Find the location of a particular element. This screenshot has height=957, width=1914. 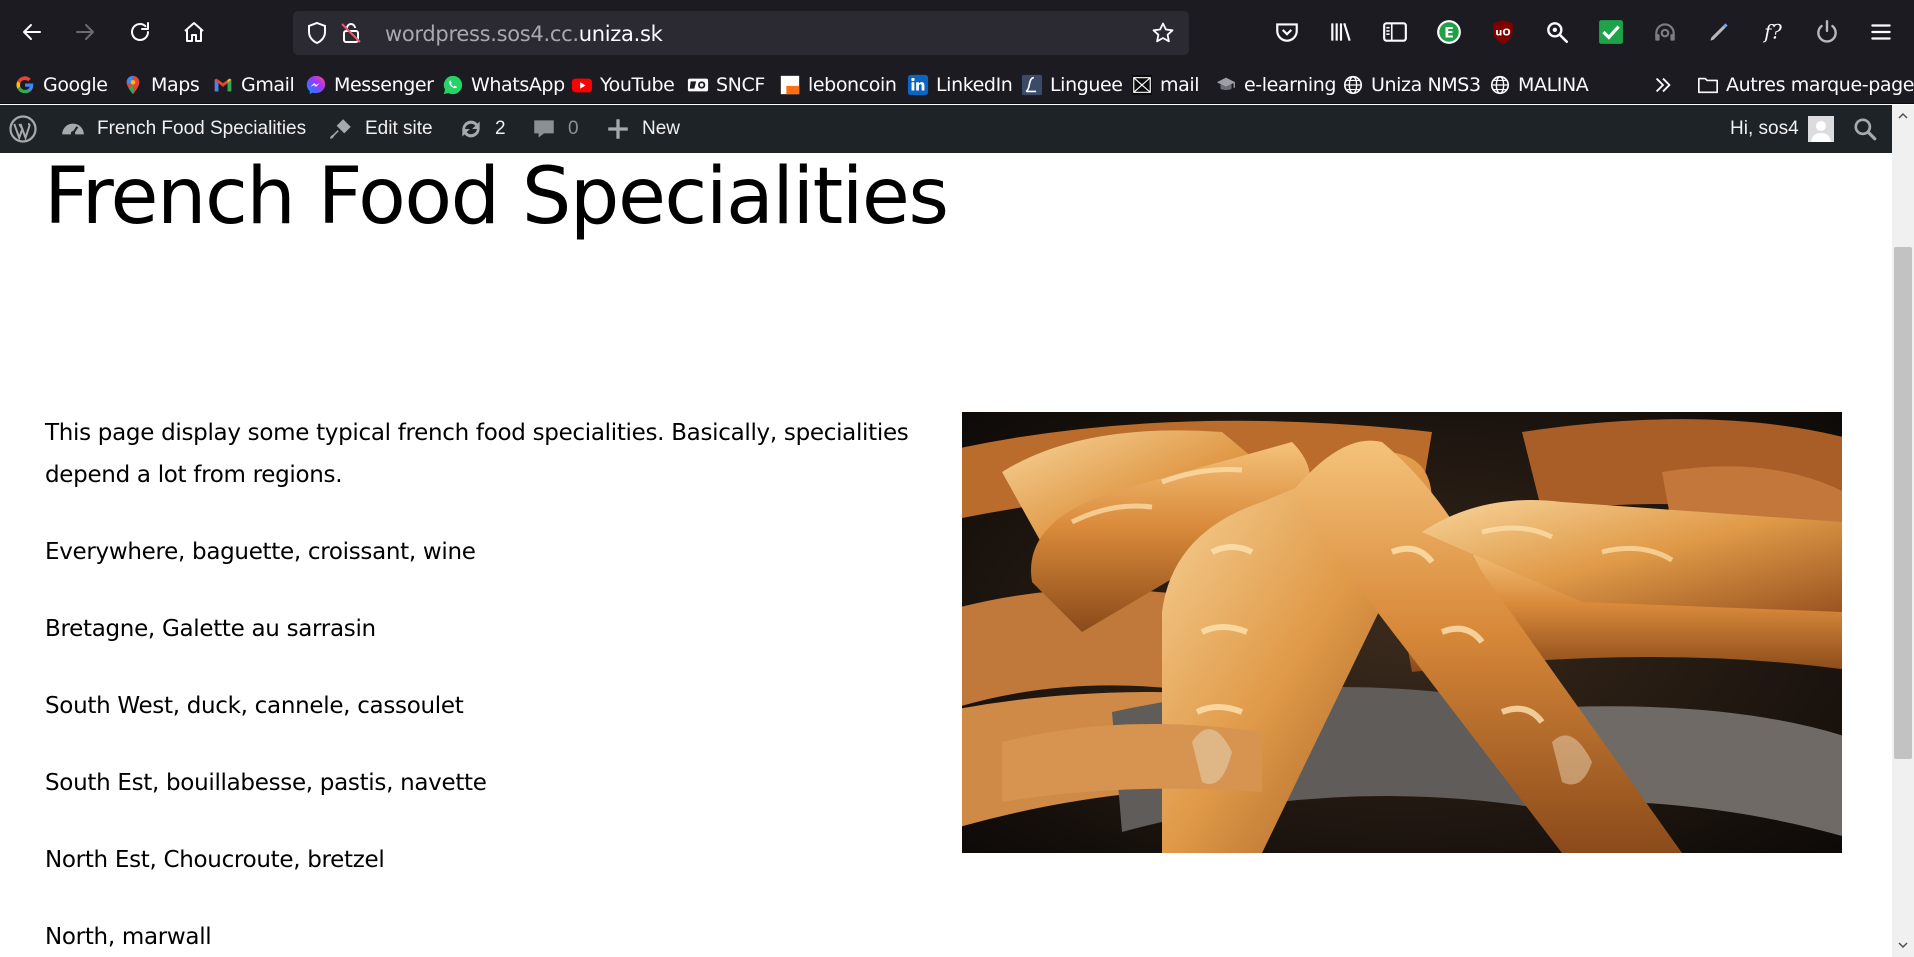

forward-button is located at coordinates (85, 32).